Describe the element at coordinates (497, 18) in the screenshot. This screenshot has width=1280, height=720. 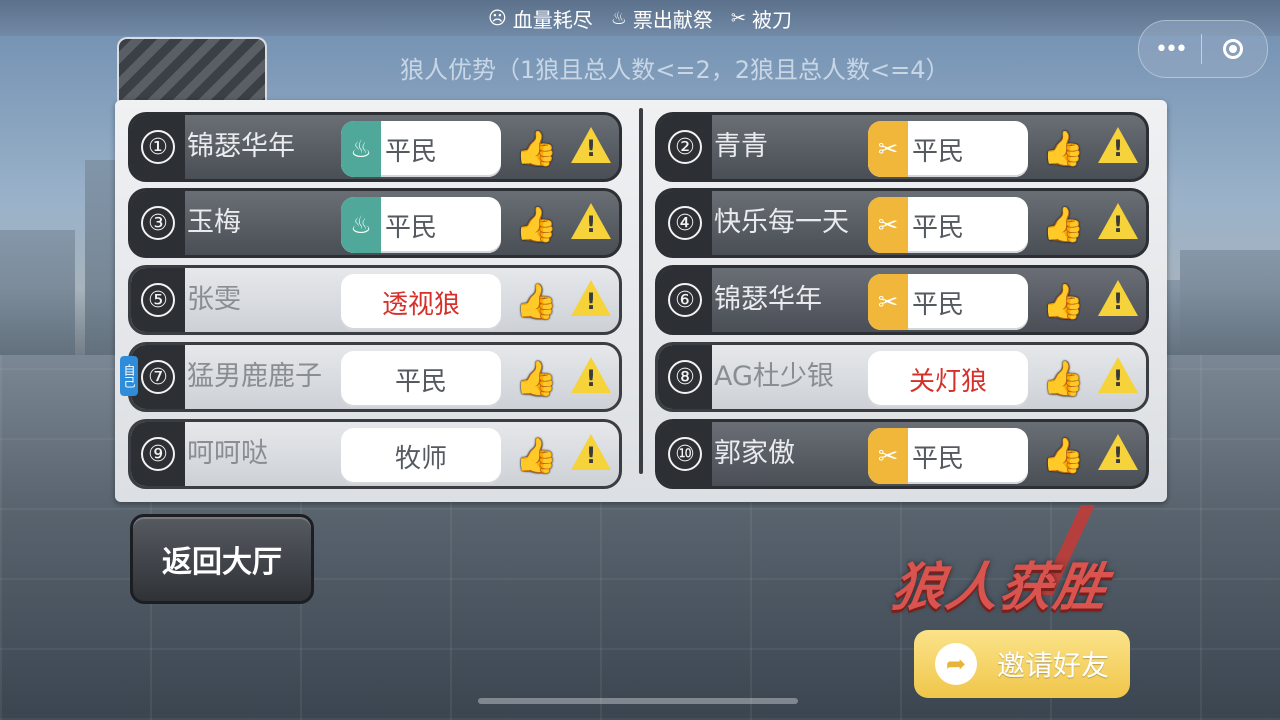
I see `crying-face-icon: ☹` at that location.